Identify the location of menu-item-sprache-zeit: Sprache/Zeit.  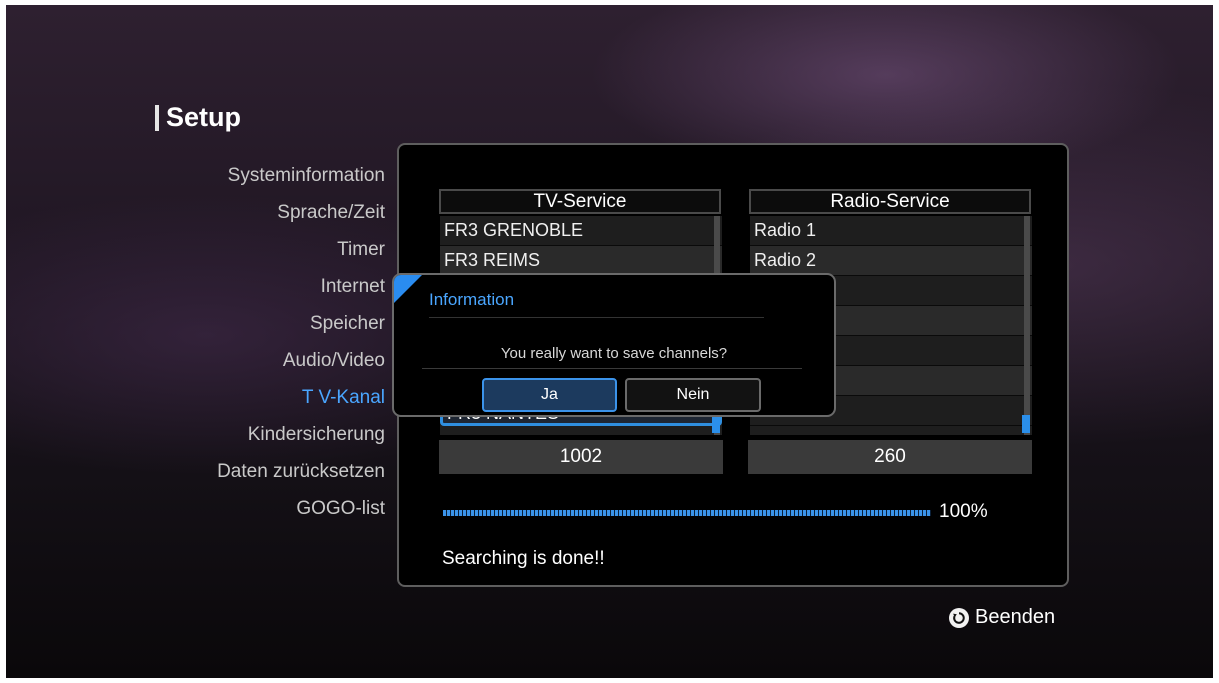
(301, 220).